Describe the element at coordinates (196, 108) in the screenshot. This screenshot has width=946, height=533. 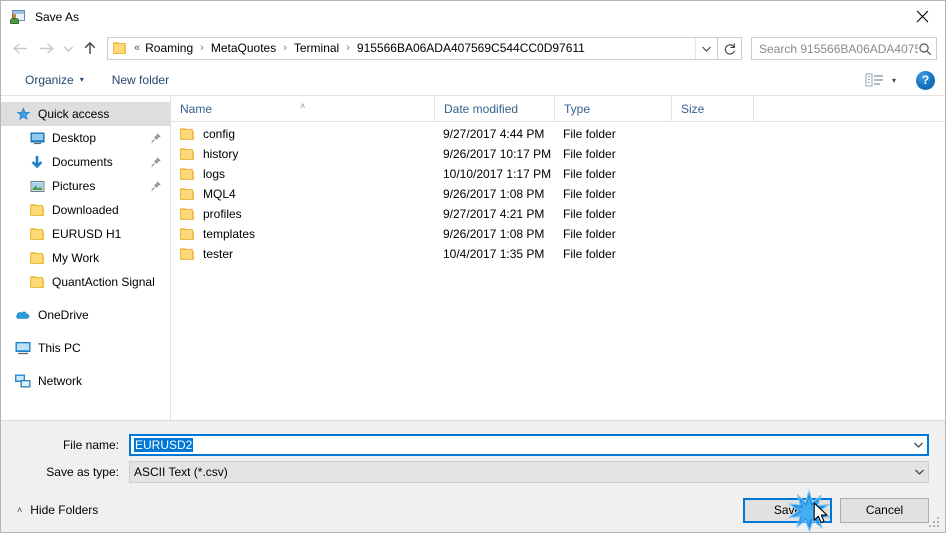
I see `column-label: Name` at that location.